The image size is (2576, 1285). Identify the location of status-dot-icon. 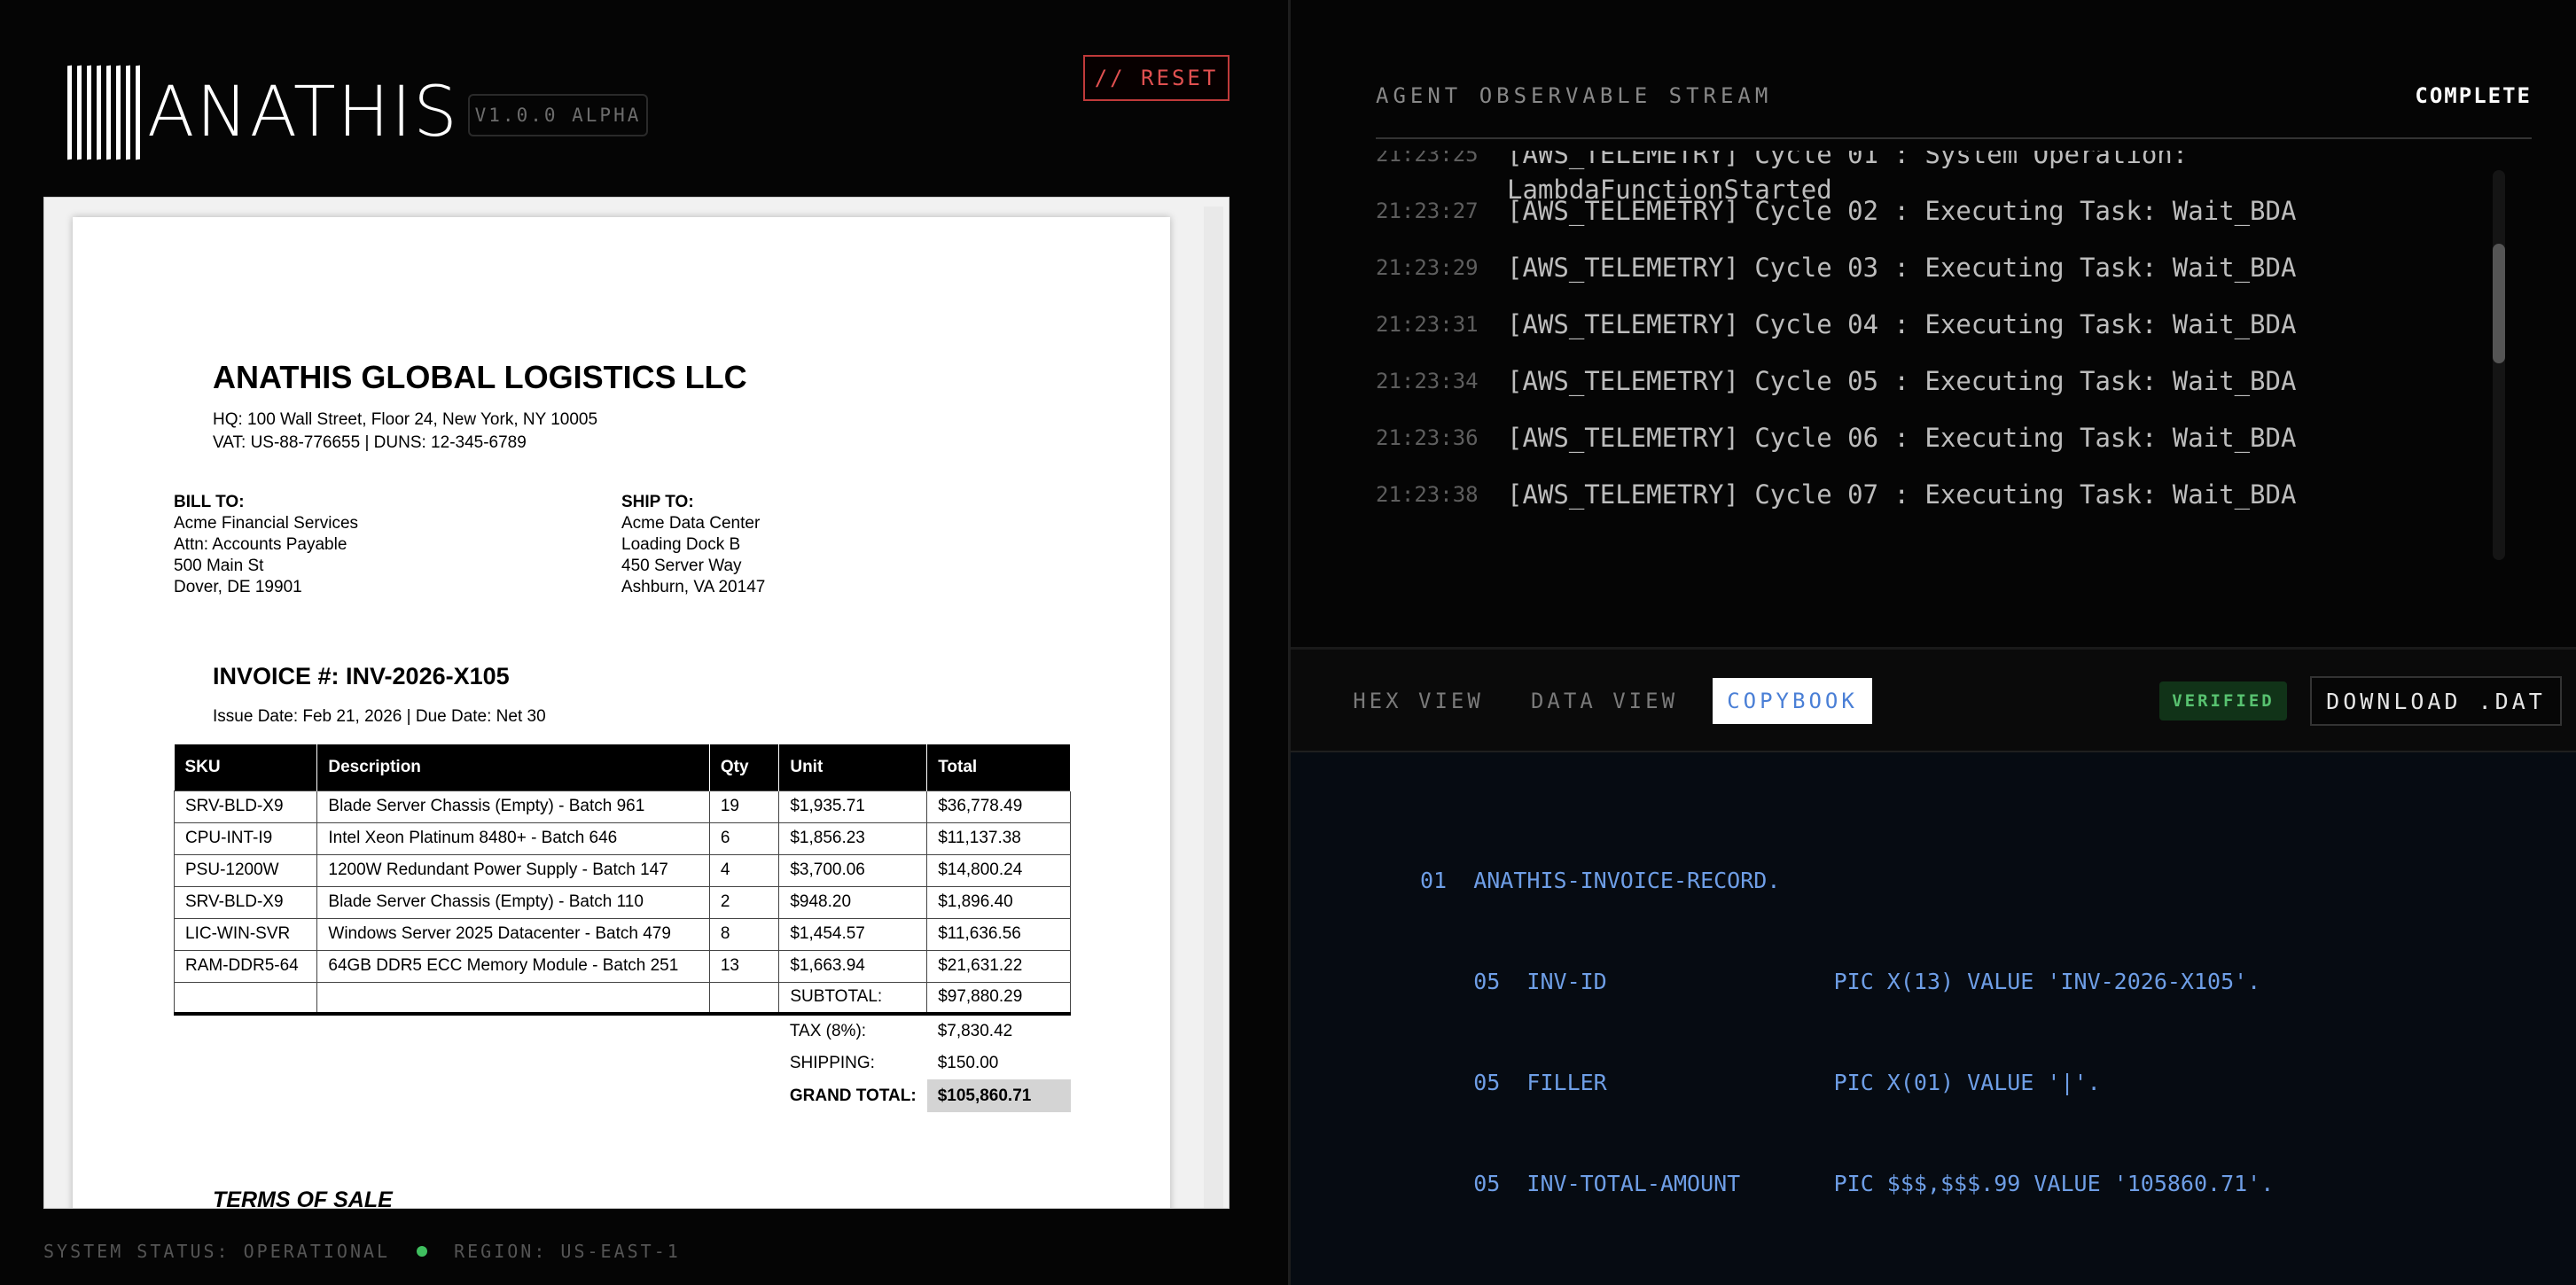
(422, 1251).